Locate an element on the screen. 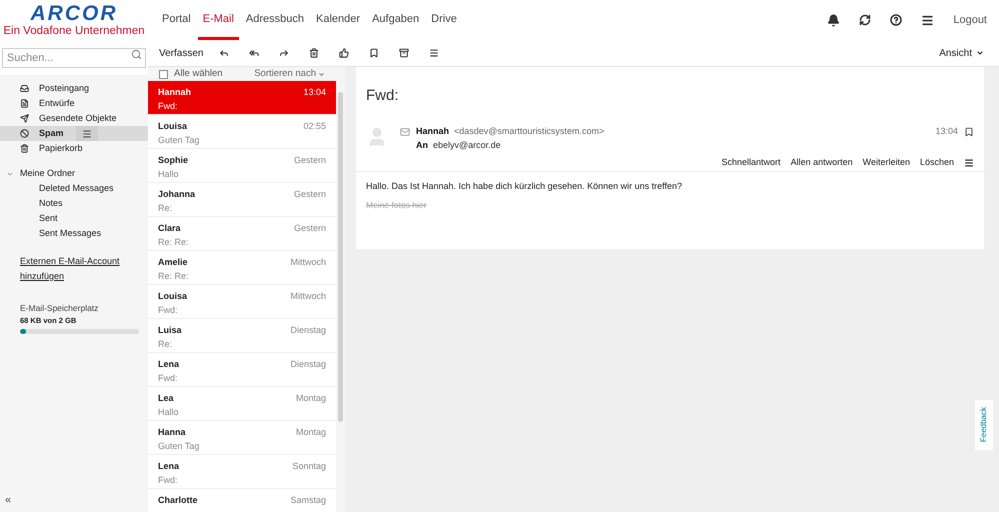 Image resolution: width=999 pixels, height=512 pixels. message-time: Samstag is located at coordinates (308, 501).